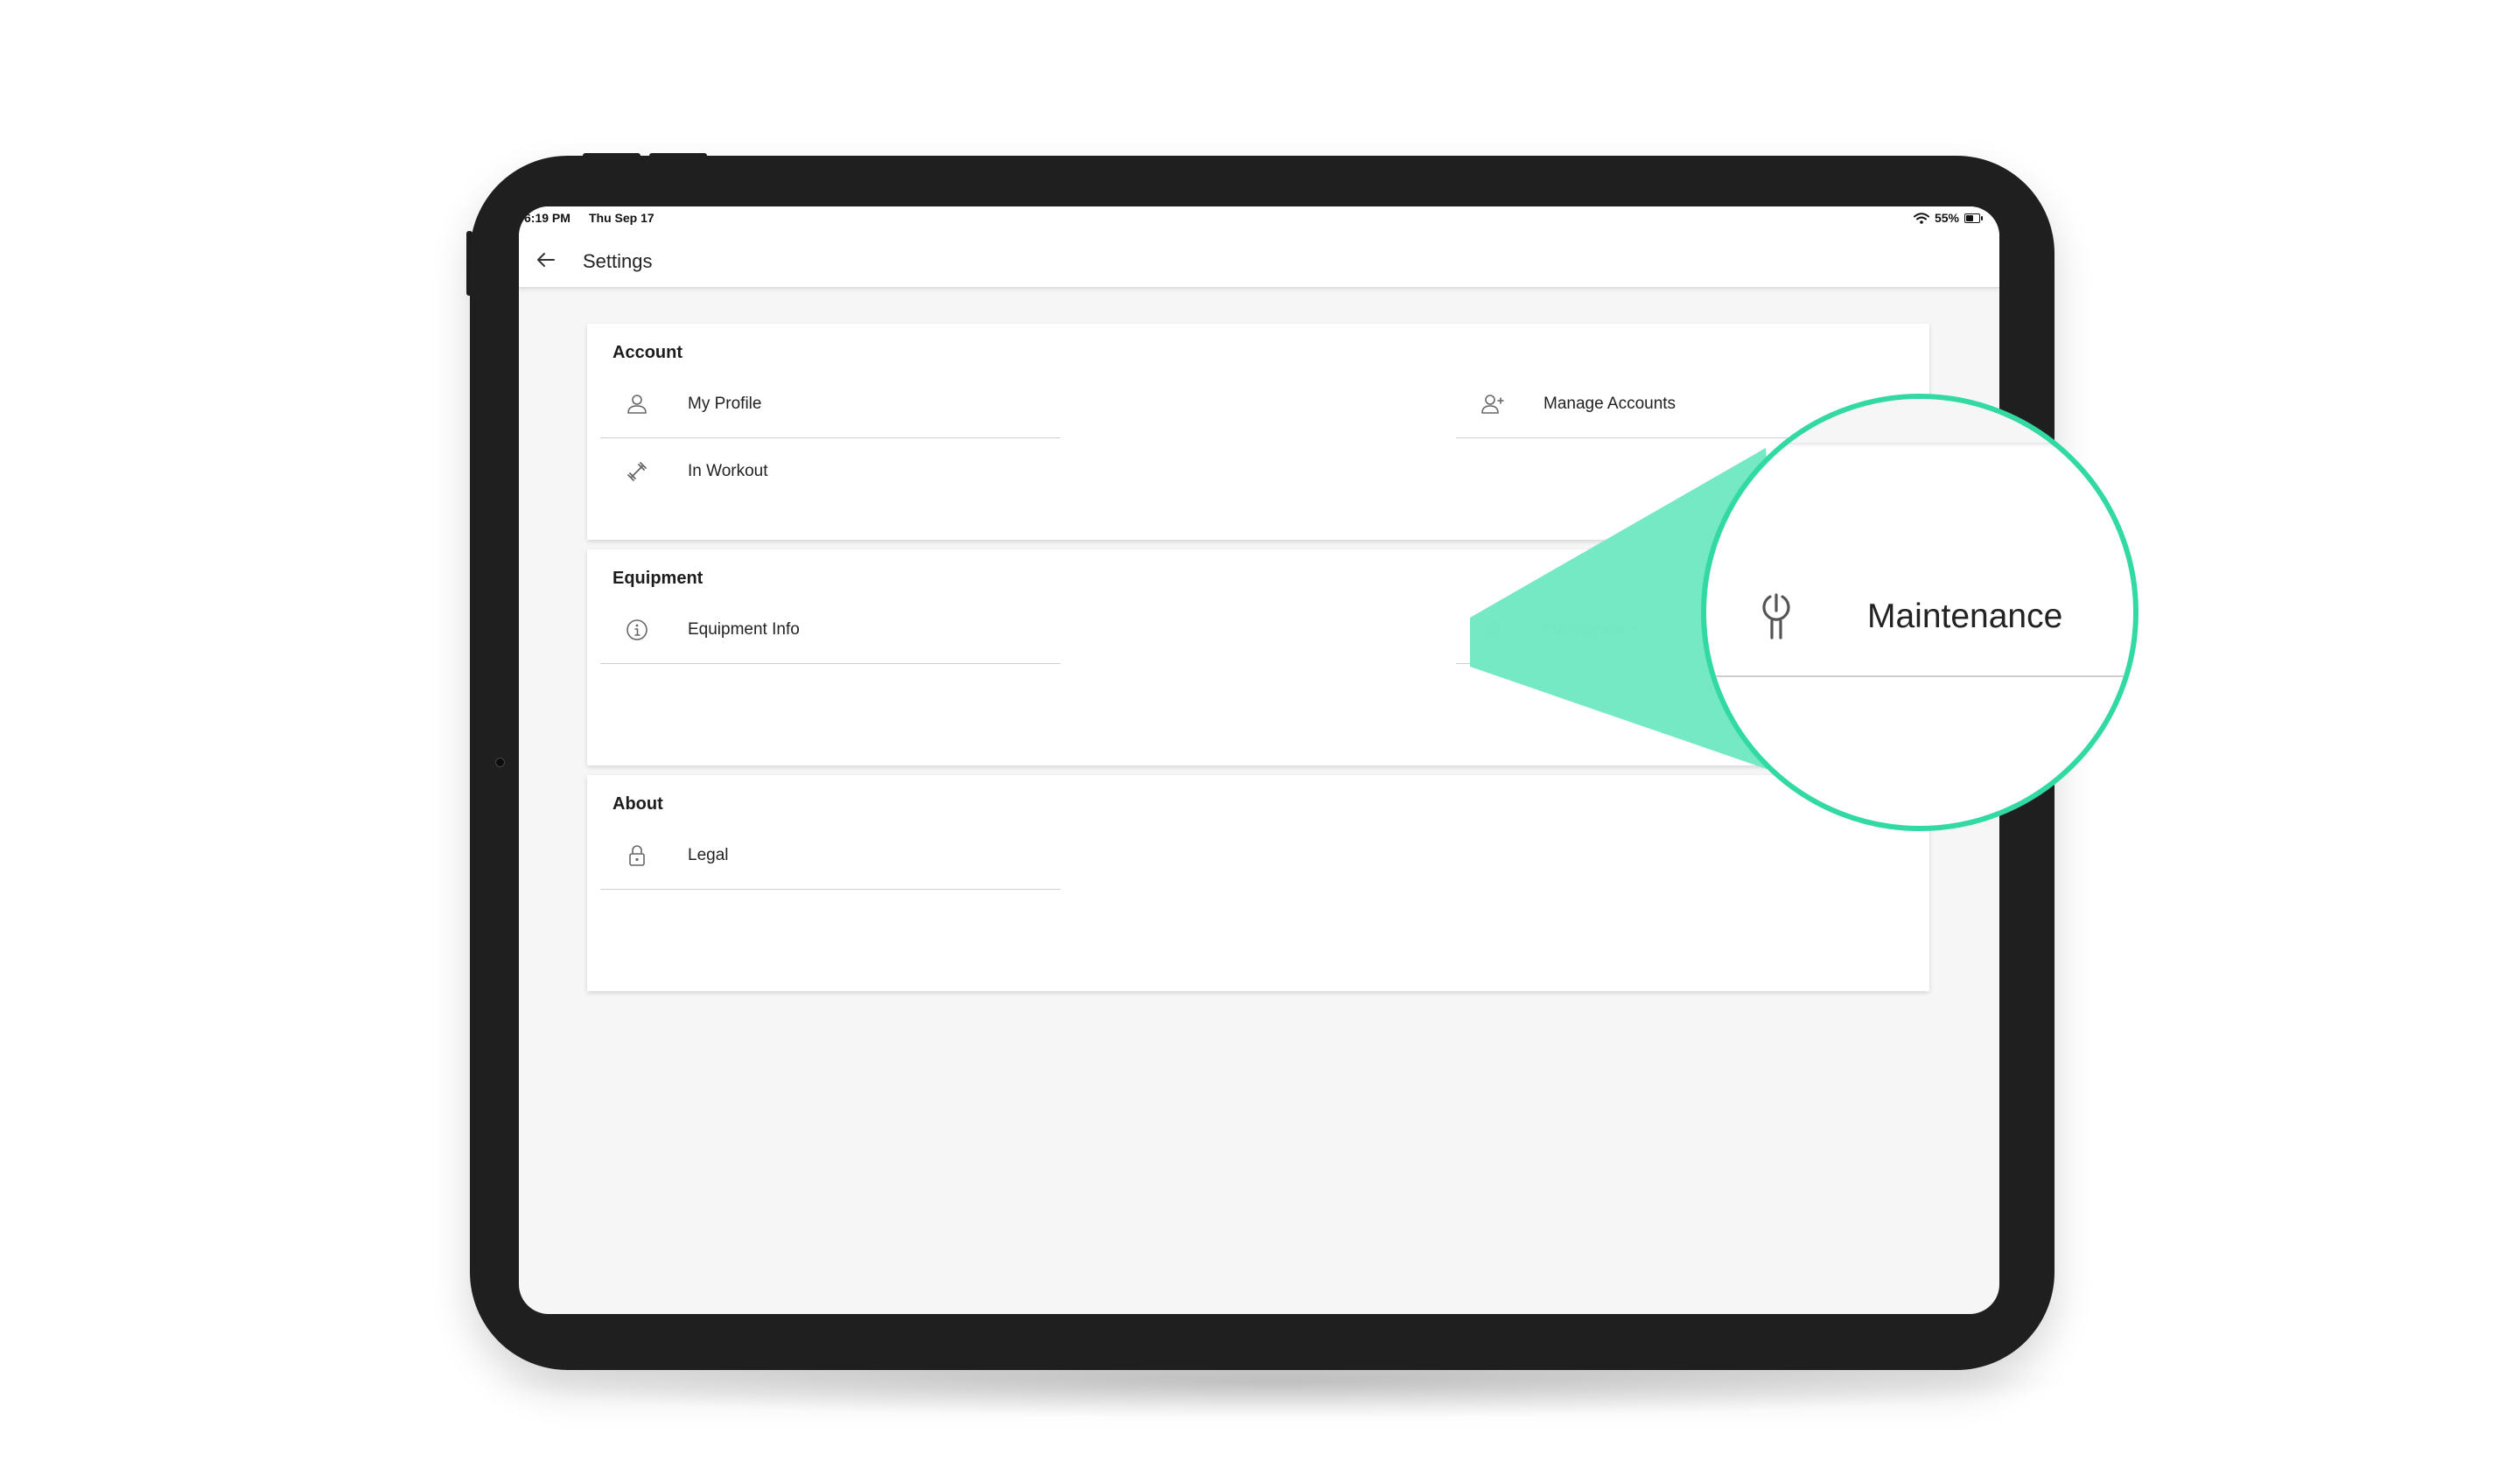  I want to click on zoom-background, so click(1919, 421).